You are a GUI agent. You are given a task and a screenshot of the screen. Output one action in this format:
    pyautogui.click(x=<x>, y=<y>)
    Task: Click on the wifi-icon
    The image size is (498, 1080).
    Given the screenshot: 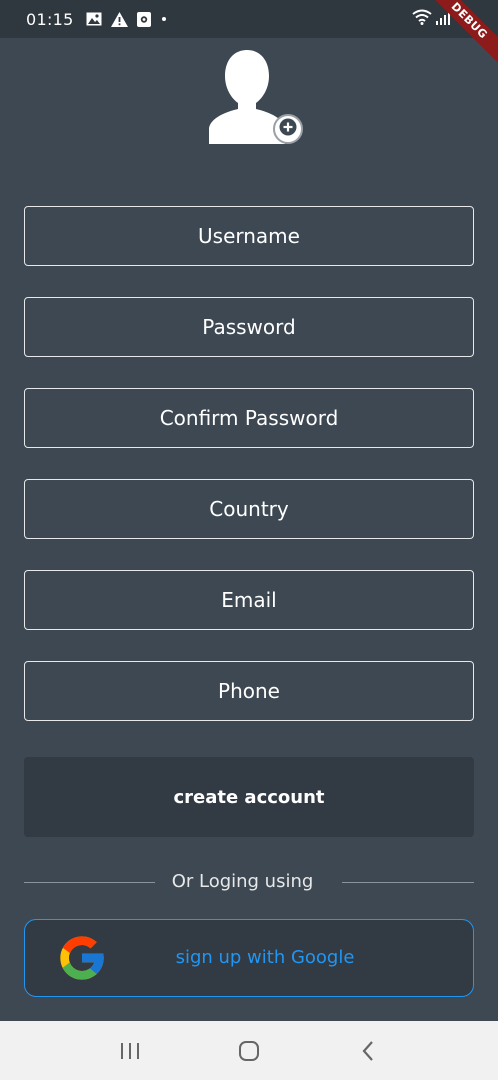 What is the action you would take?
    pyautogui.click(x=422, y=19)
    